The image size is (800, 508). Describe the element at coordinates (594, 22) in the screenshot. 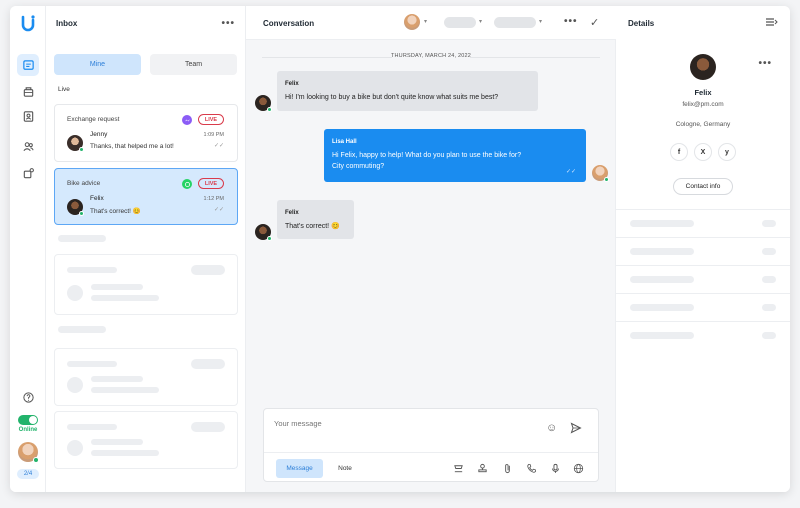

I see `resolve-check-icon: ✓` at that location.